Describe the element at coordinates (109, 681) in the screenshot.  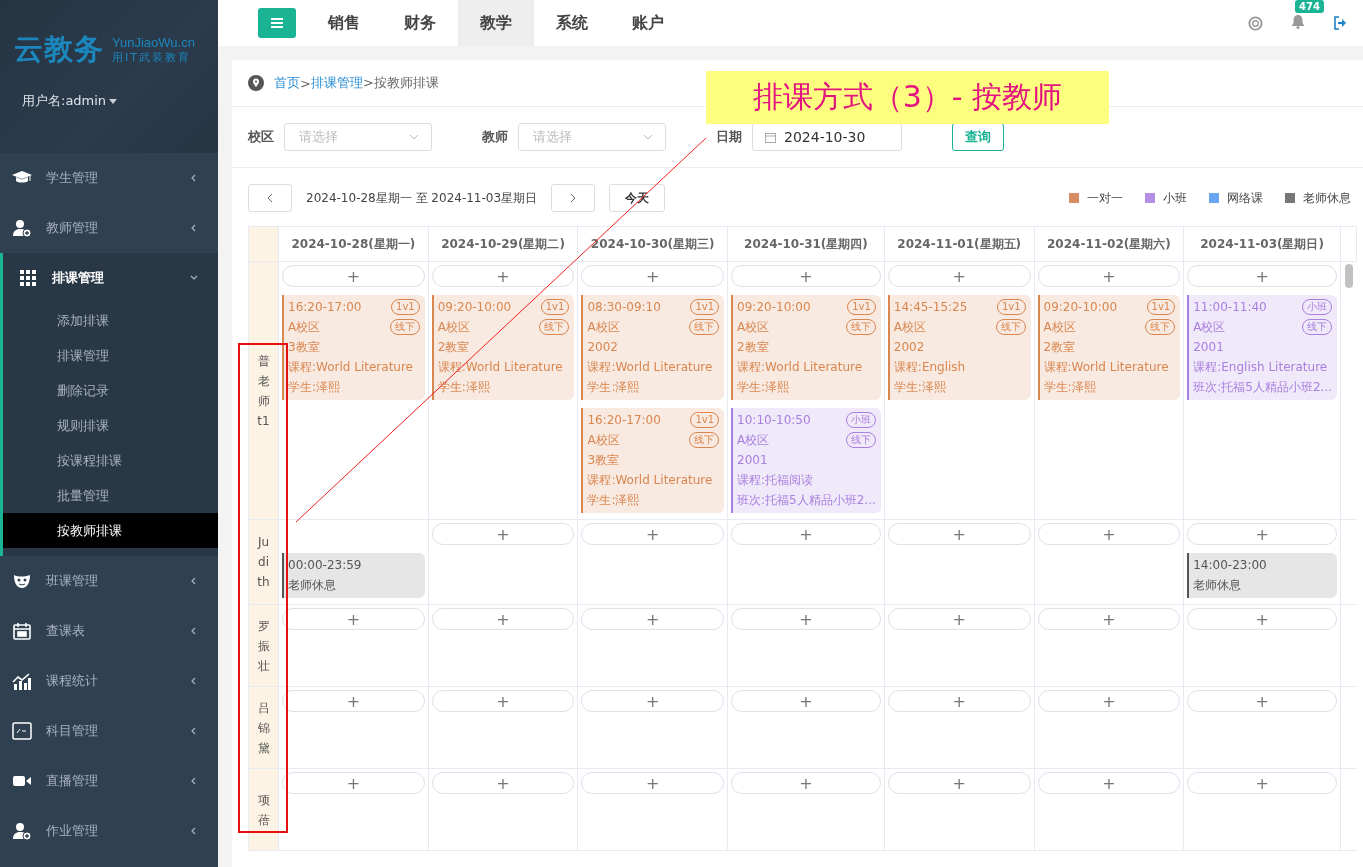
I see `menu-item: 课程统计` at that location.